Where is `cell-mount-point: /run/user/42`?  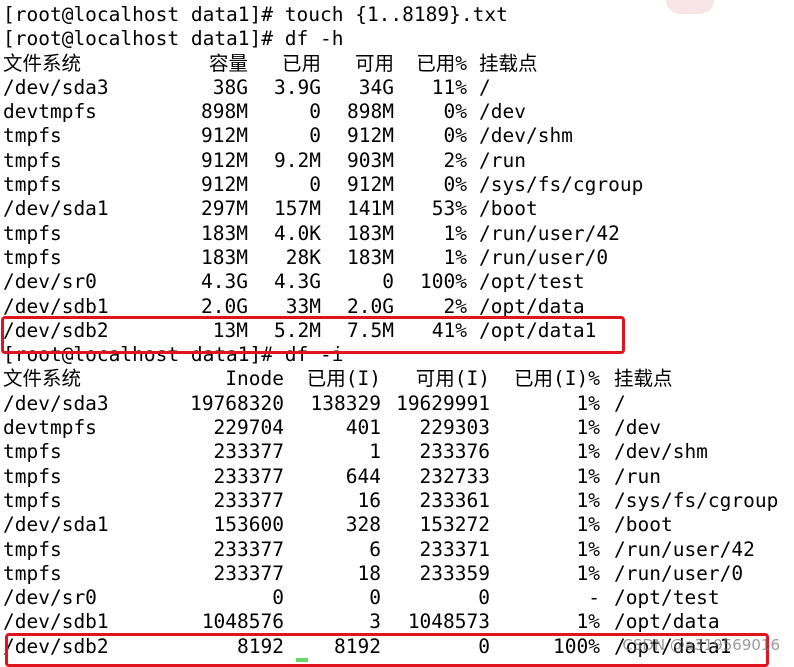 cell-mount-point: /run/user/42 is located at coordinates (684, 549).